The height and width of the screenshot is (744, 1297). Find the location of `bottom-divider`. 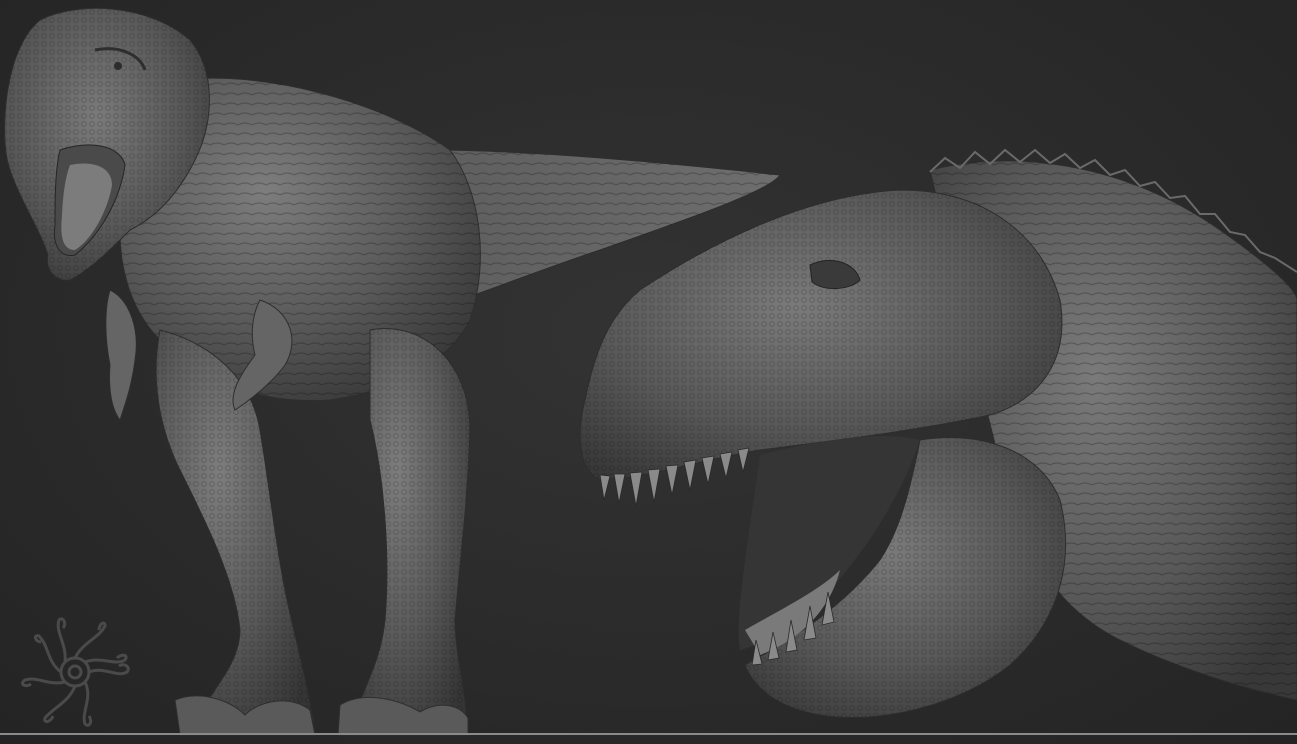

bottom-divider is located at coordinates (648, 734).